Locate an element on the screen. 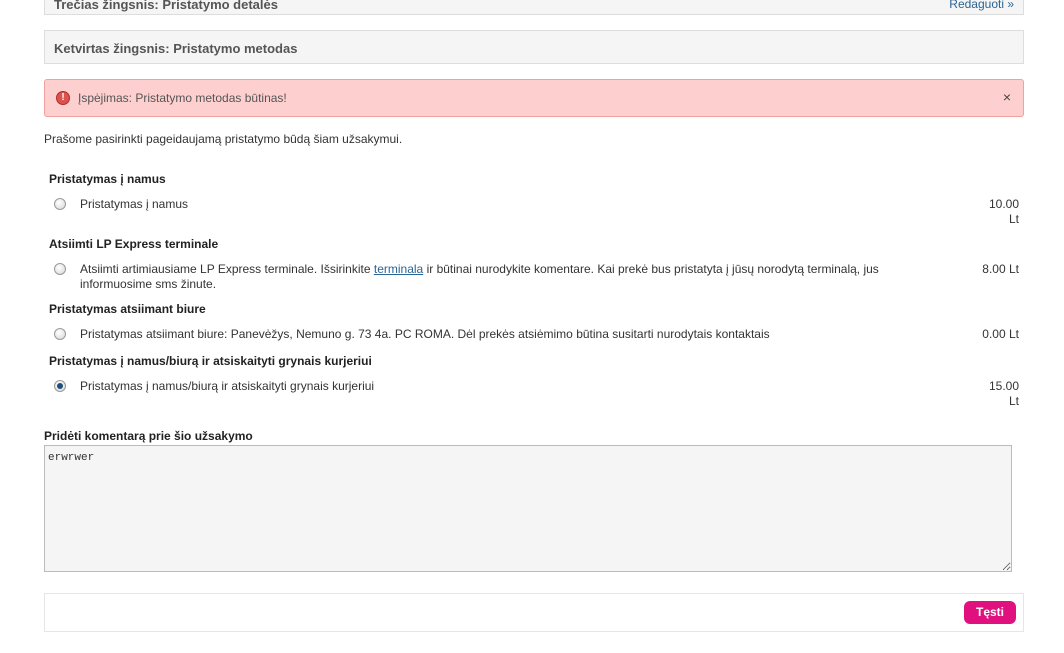 The height and width of the screenshot is (653, 1064). shipping-option-price: 15.00 Lt is located at coordinates (1004, 394).